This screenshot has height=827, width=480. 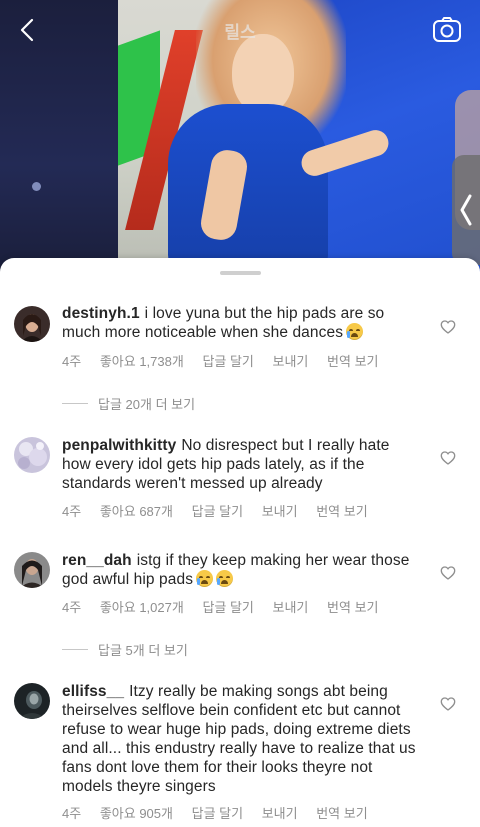 I want to click on video-dancer-body, so click(x=248, y=189).